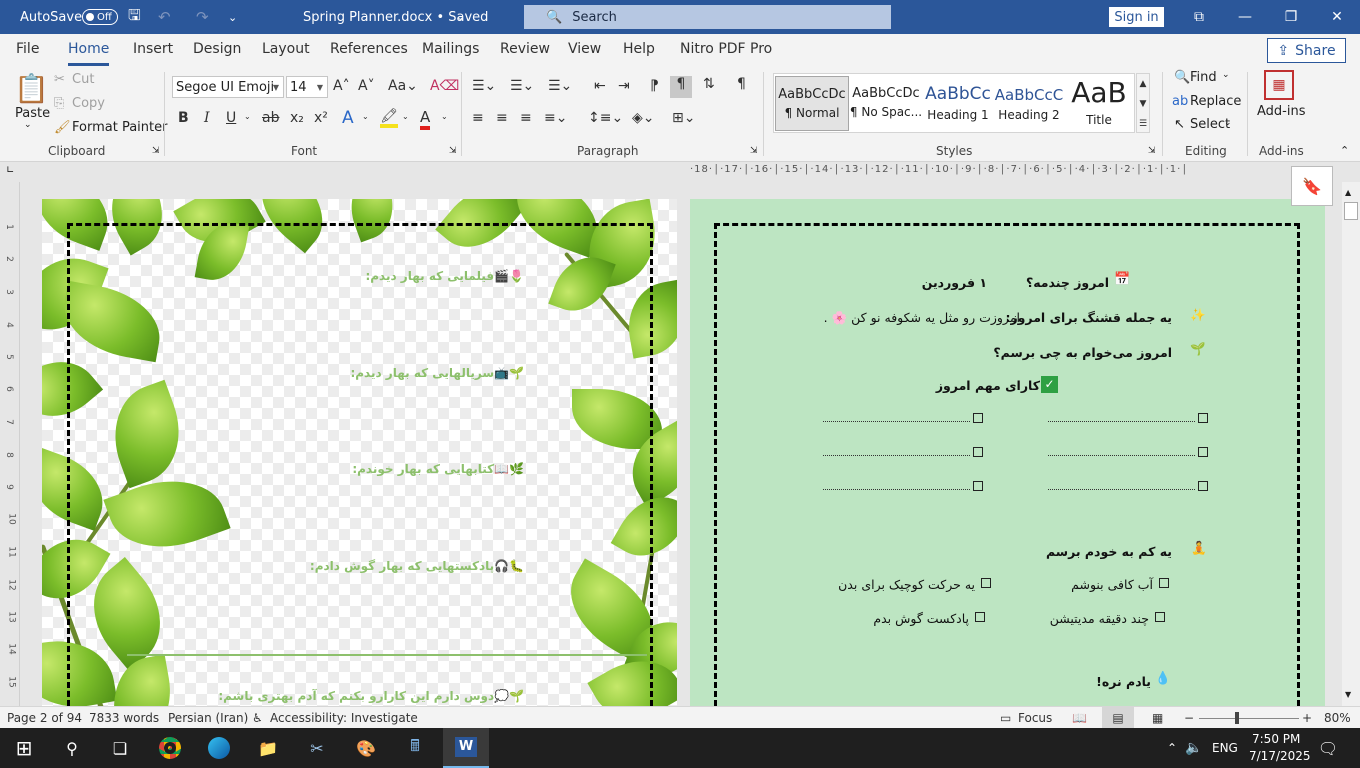 The width and height of the screenshot is (1360, 768). What do you see at coordinates (417, 566) in the screenshot?
I see `podcasts-line: 🐛🎧پادکستهایی که بهار گوش دادم:` at bounding box center [417, 566].